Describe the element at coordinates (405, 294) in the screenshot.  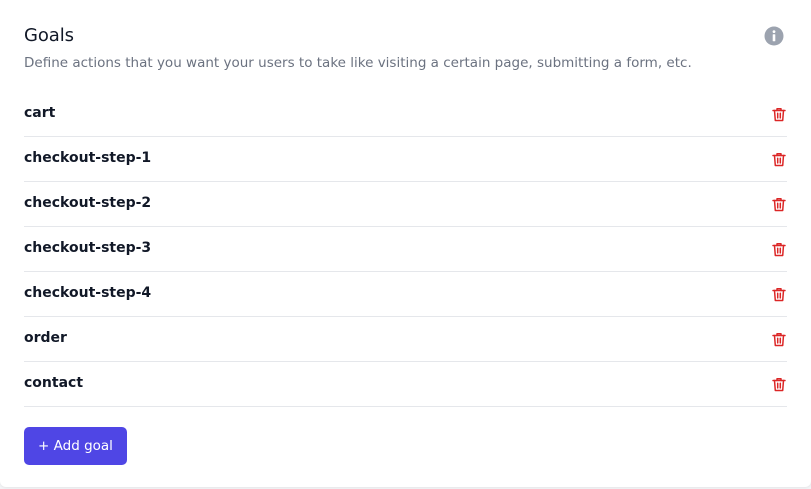
I see `goal-row: checkout-step-4` at that location.